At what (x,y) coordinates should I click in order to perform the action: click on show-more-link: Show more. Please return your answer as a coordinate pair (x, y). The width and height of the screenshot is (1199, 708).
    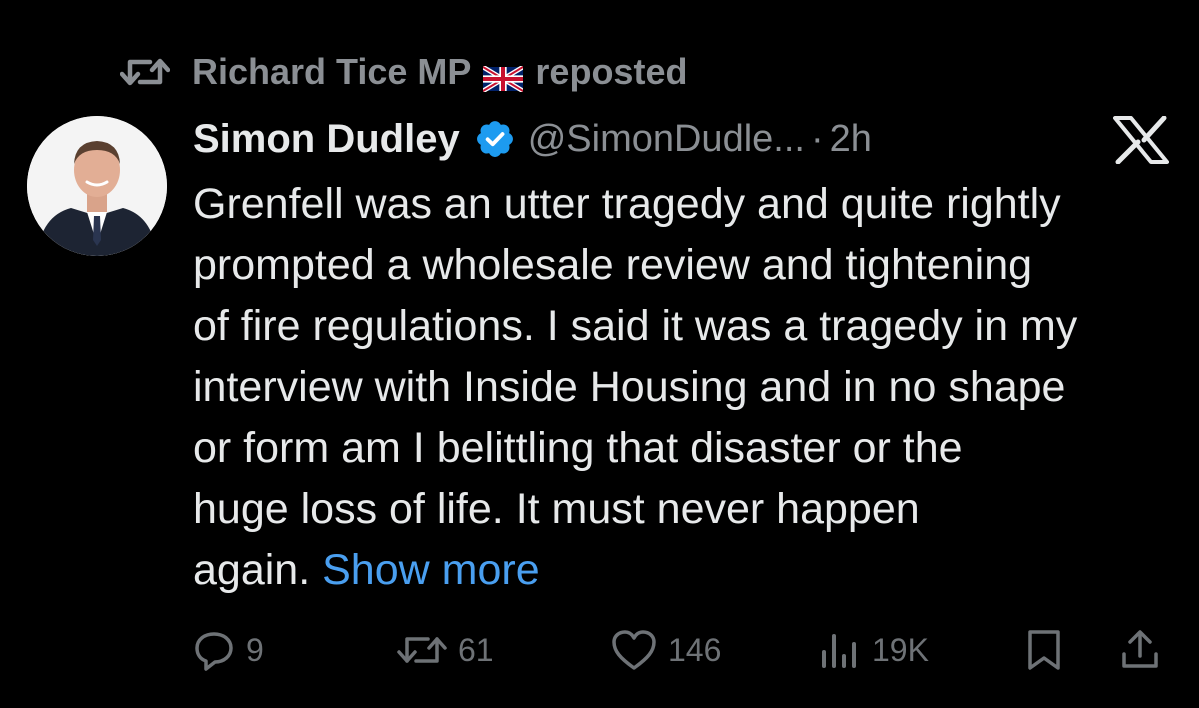
    Looking at the image, I should click on (430, 570).